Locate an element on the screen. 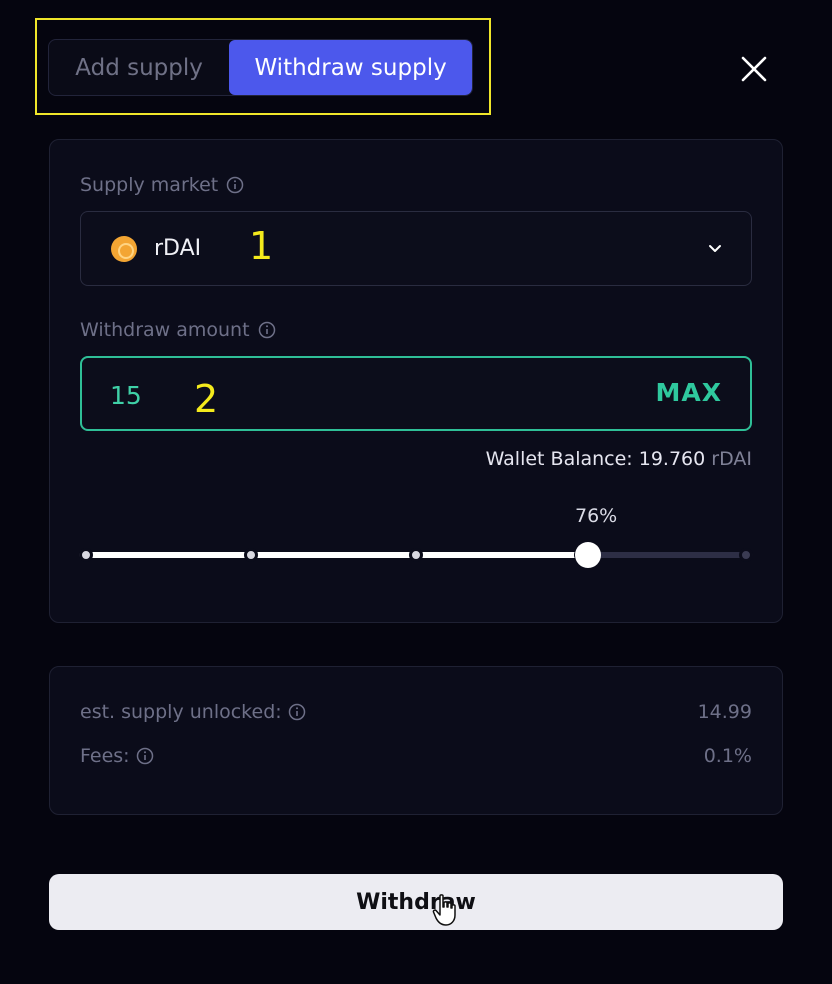 The image size is (832, 984). unlocked-label: est. supply unlocked: is located at coordinates (181, 712).